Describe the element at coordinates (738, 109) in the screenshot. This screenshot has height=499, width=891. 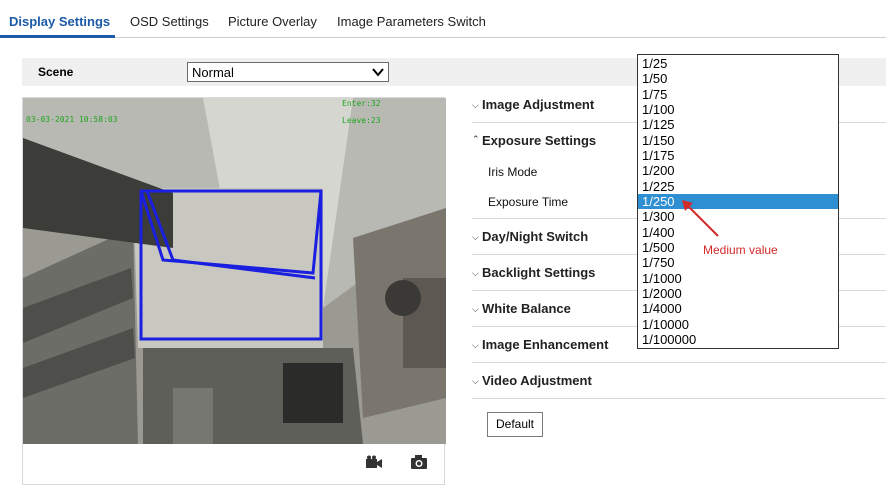
I see `dropdown-option: 1/100` at that location.